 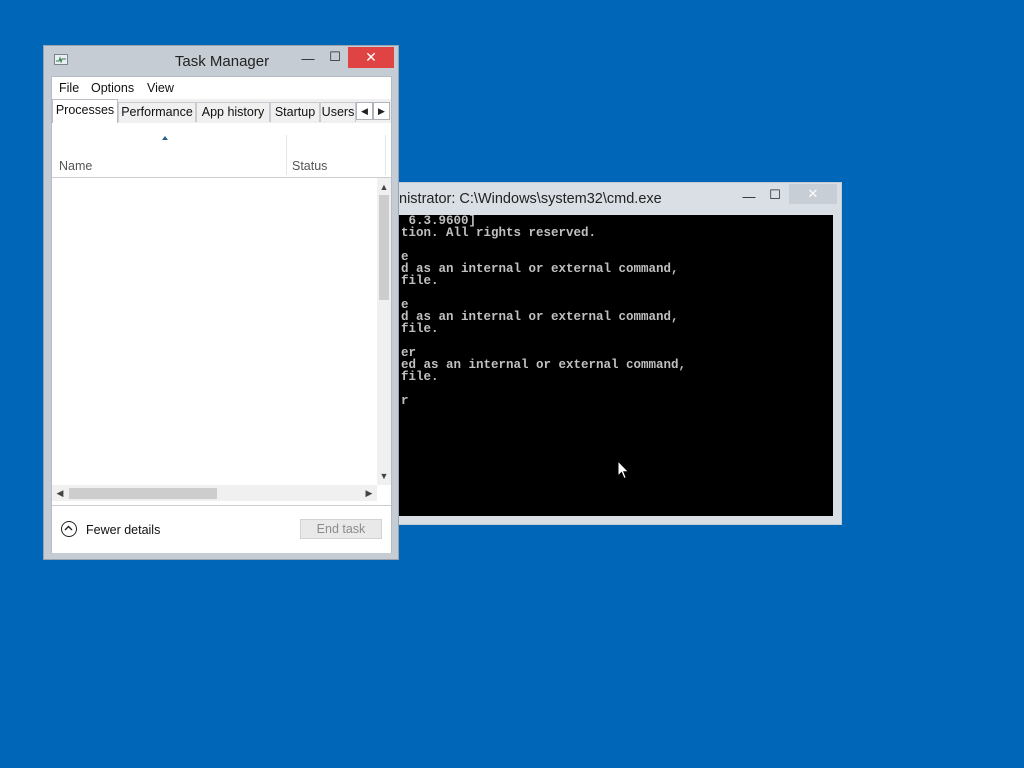 What do you see at coordinates (123, 530) in the screenshot?
I see `fewer-details-link: Fewer details` at bounding box center [123, 530].